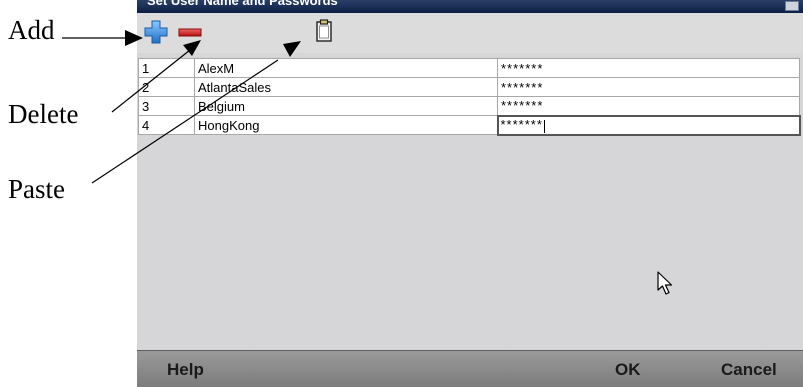 The height and width of the screenshot is (387, 803). I want to click on table-row: 3 Belgium *******, so click(469, 106).